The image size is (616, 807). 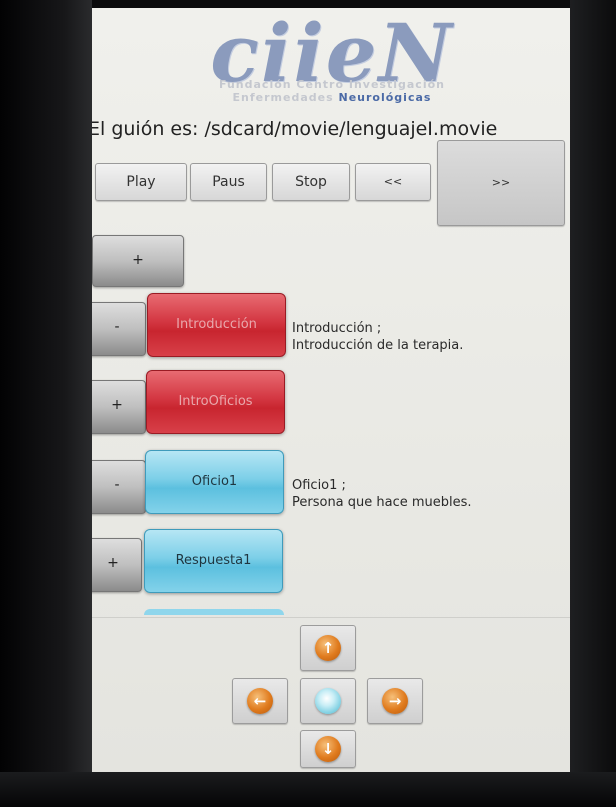 What do you see at coordinates (46, 403) in the screenshot?
I see `device-bezel-left` at bounding box center [46, 403].